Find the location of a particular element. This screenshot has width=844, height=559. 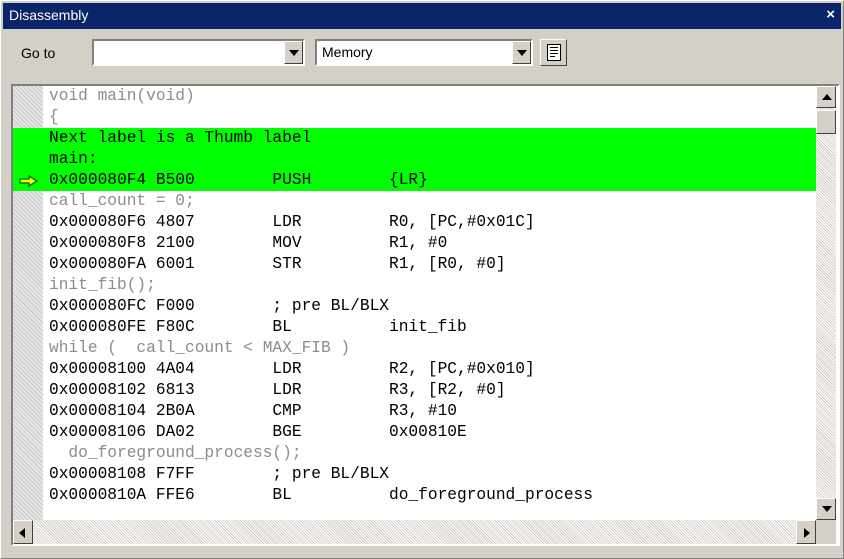

label-line: Next label is a Thumb label is located at coordinates (414, 138).